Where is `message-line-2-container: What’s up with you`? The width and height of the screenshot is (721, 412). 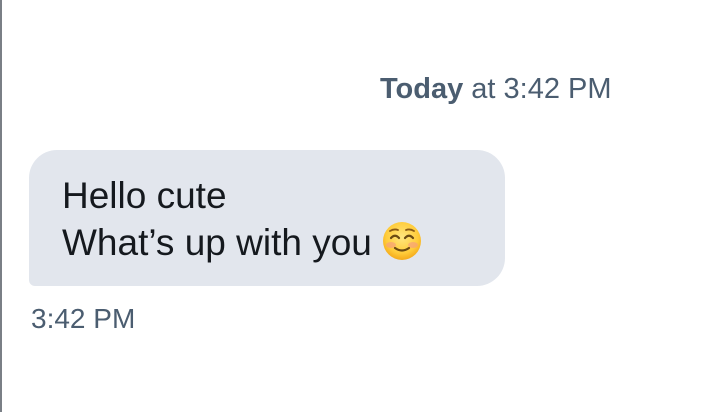 message-line-2-container: What’s up with you is located at coordinates (283, 242).